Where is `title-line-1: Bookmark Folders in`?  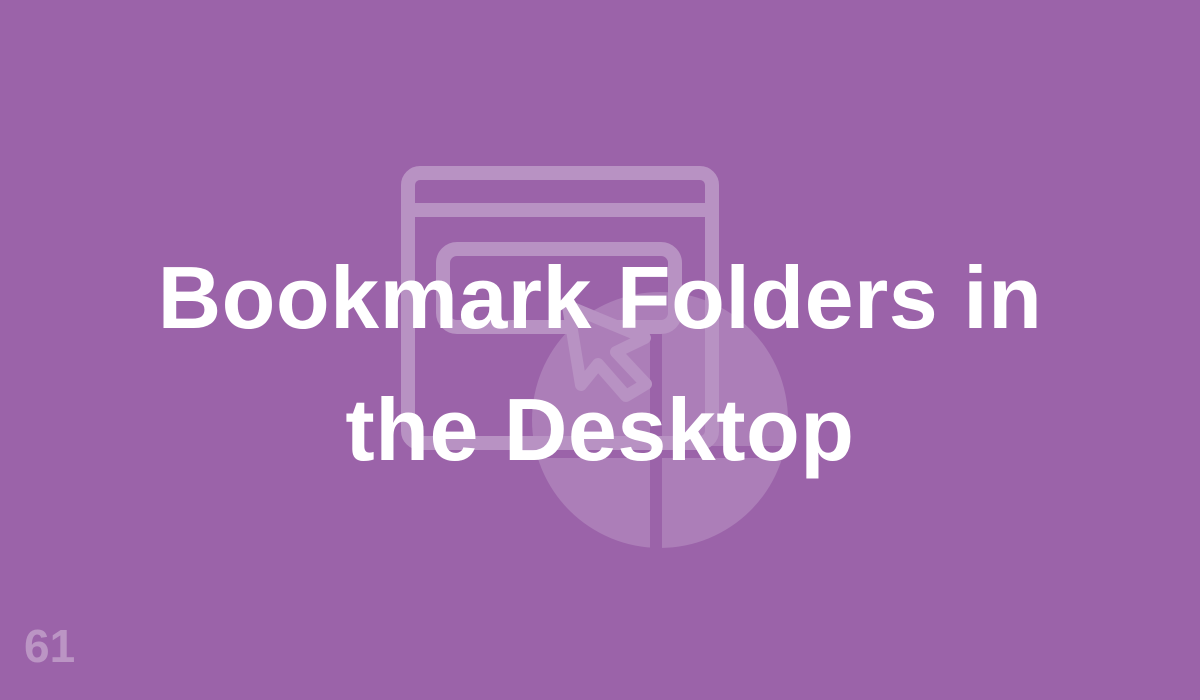 title-line-1: Bookmark Folders in is located at coordinates (600, 297).